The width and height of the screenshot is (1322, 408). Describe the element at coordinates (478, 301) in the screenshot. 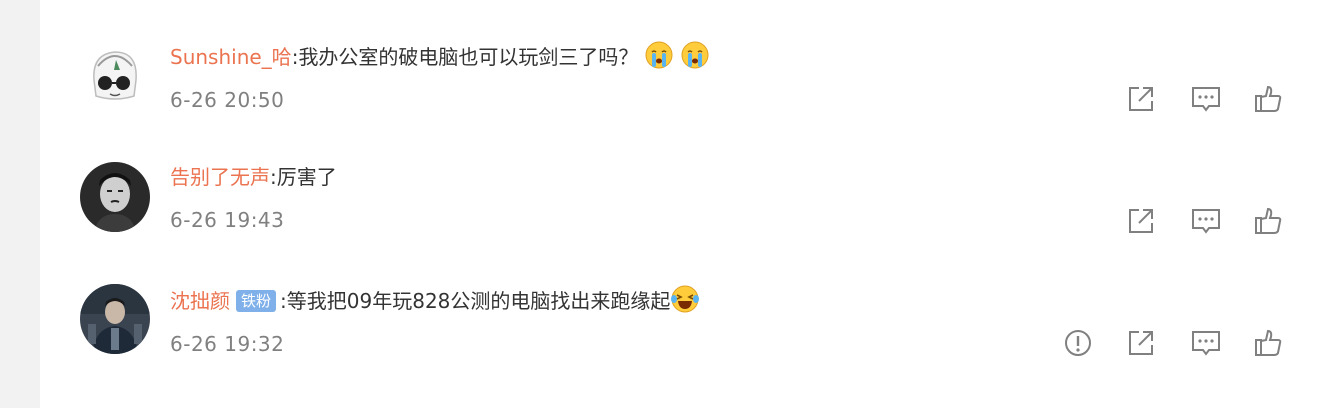

I see `comment-text: 等我把09年玩828公测的电脑找出来跑缘起` at that location.